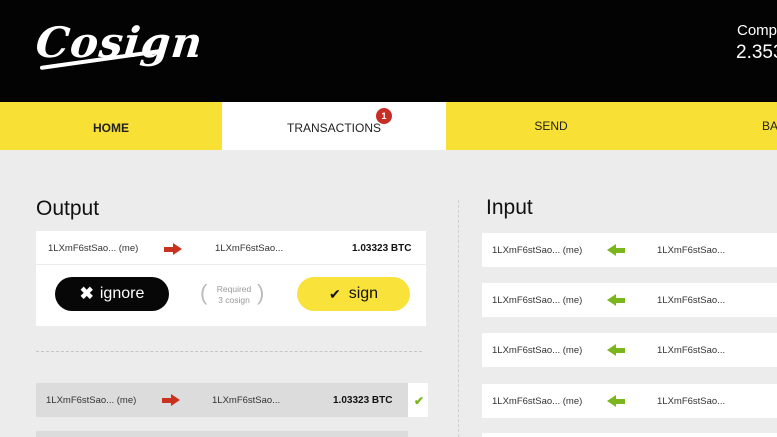 The image size is (777, 437). Describe the element at coordinates (234, 300) in the screenshot. I see `required-line2: 3 cosign` at that location.